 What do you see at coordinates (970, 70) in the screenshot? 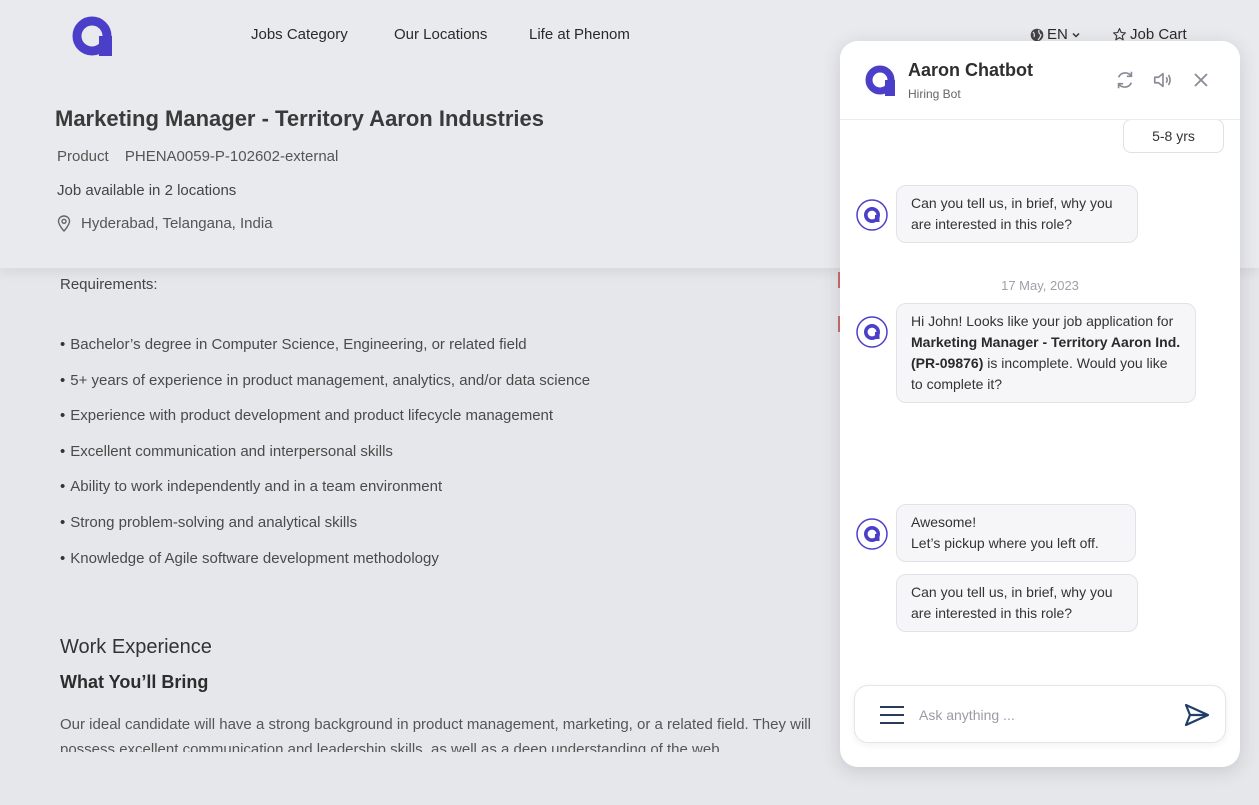
I see `chatbot-name: Aaron Chatbot` at bounding box center [970, 70].